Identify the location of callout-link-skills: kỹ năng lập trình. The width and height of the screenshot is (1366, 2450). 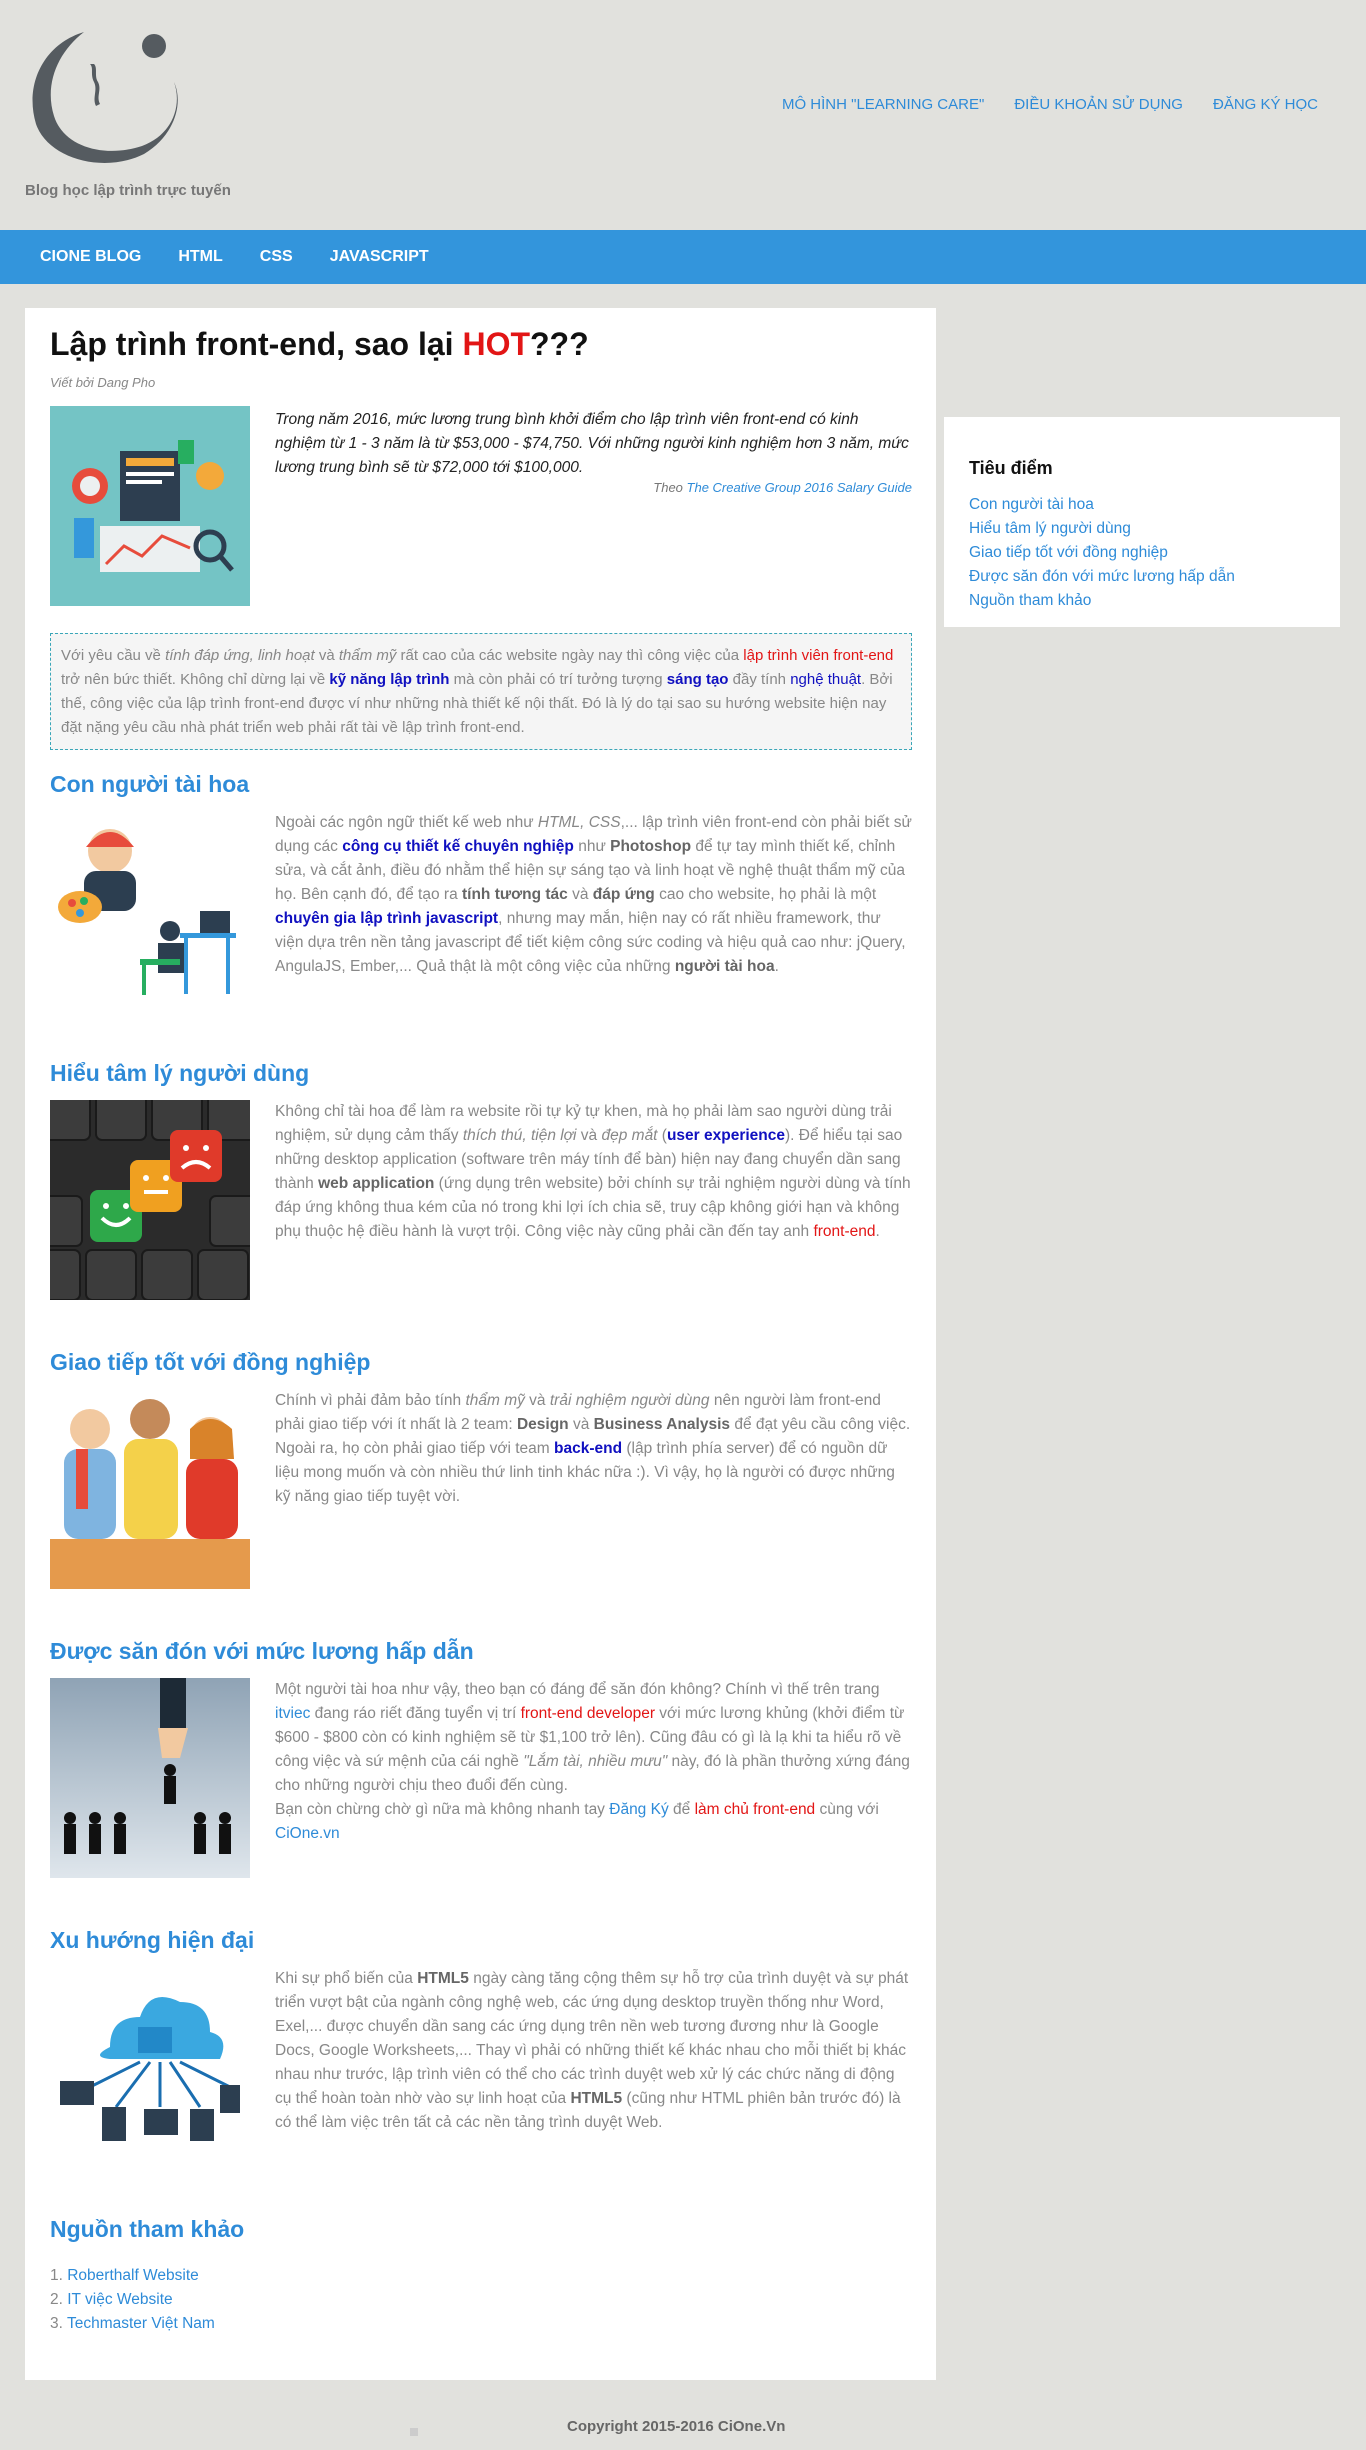
(389, 679).